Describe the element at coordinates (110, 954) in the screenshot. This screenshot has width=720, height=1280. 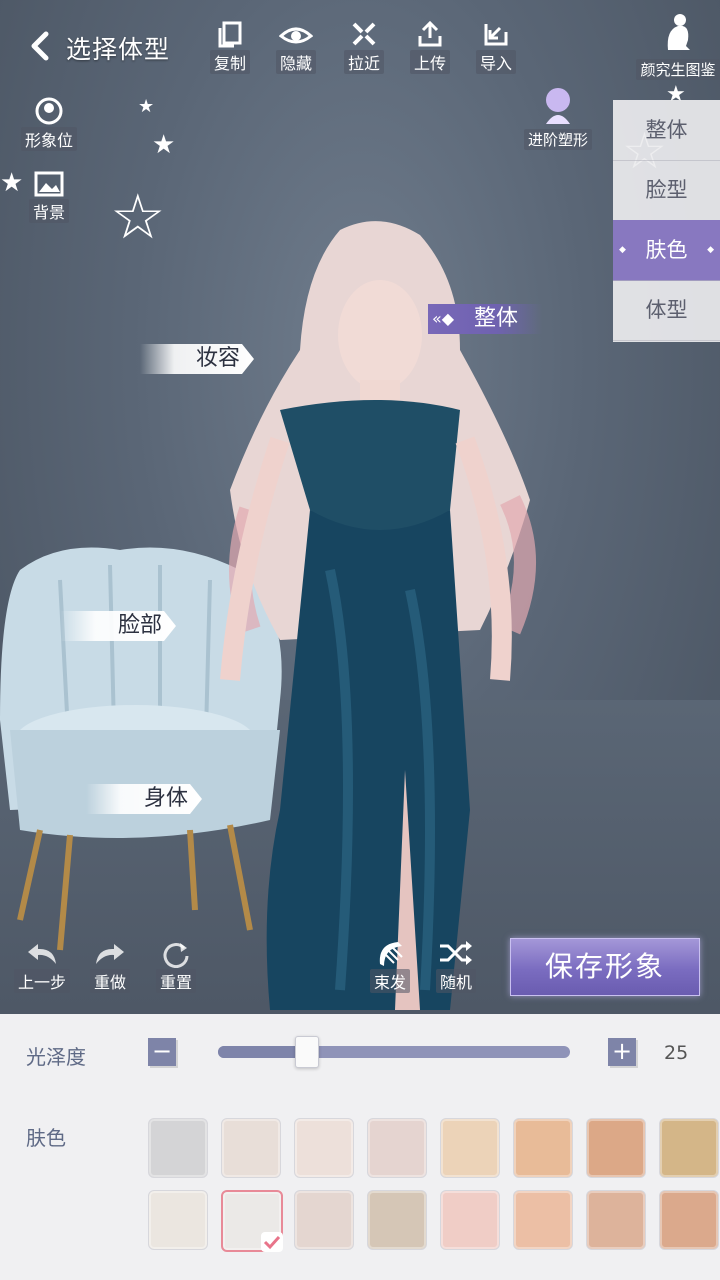
I see `redo-icon` at that location.